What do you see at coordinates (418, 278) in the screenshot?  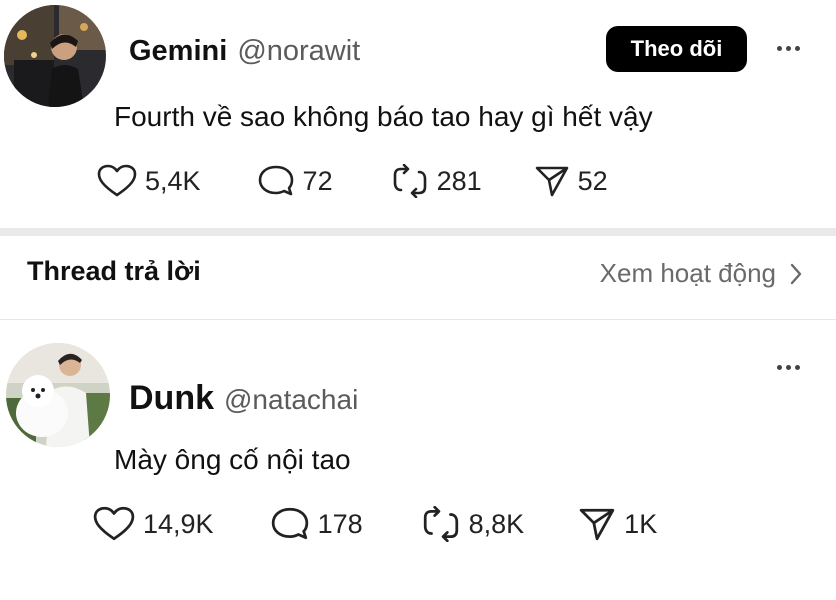 I see `thread-header: Thread trả lời Xem hoạt động` at bounding box center [418, 278].